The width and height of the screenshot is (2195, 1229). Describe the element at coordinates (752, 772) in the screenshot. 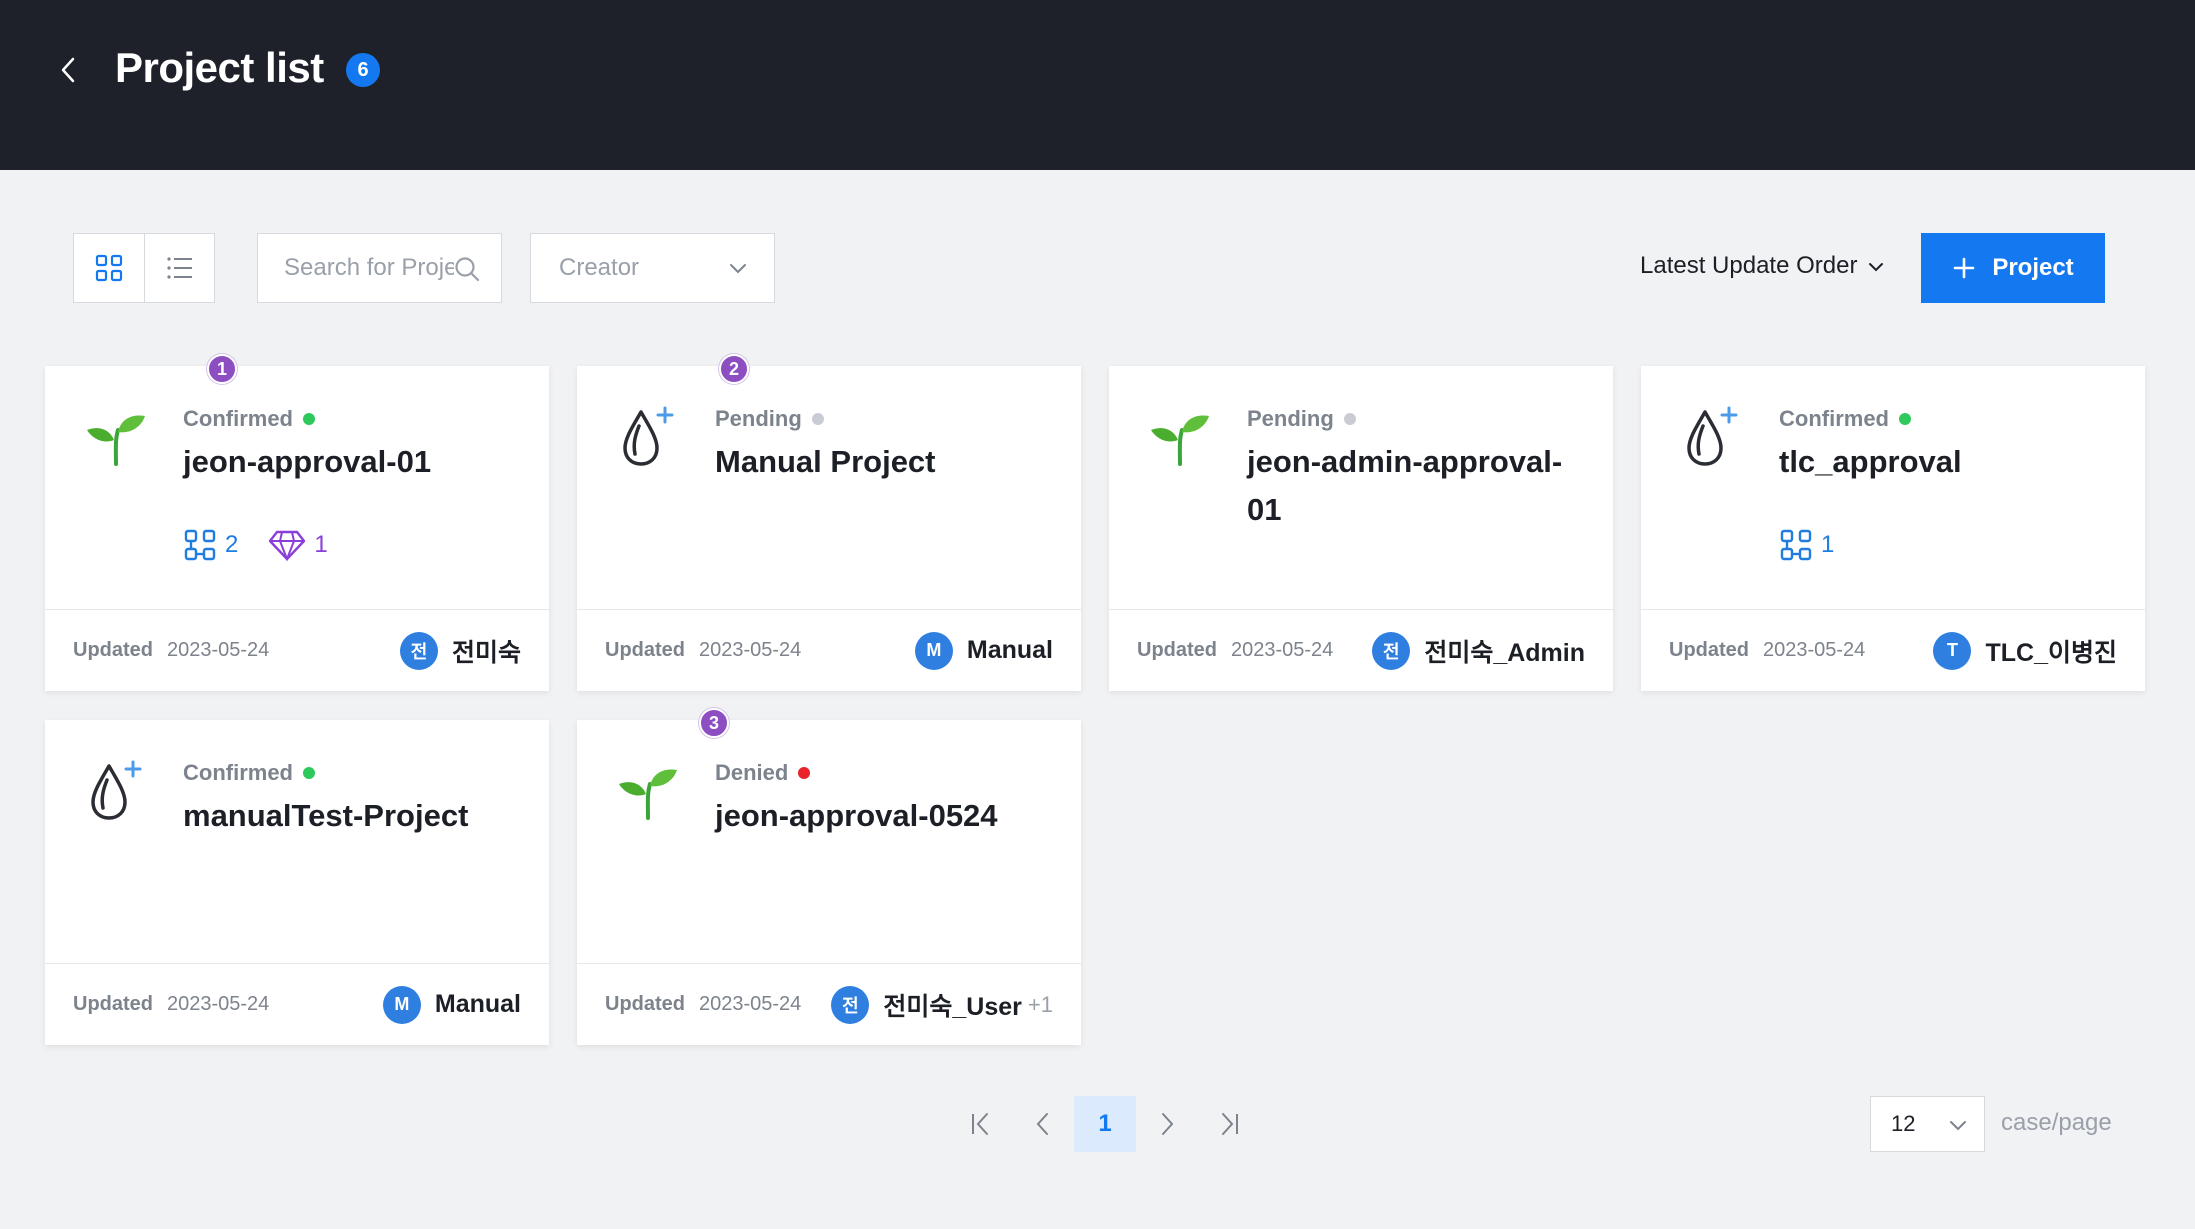

I see `status-text: Denied` at that location.